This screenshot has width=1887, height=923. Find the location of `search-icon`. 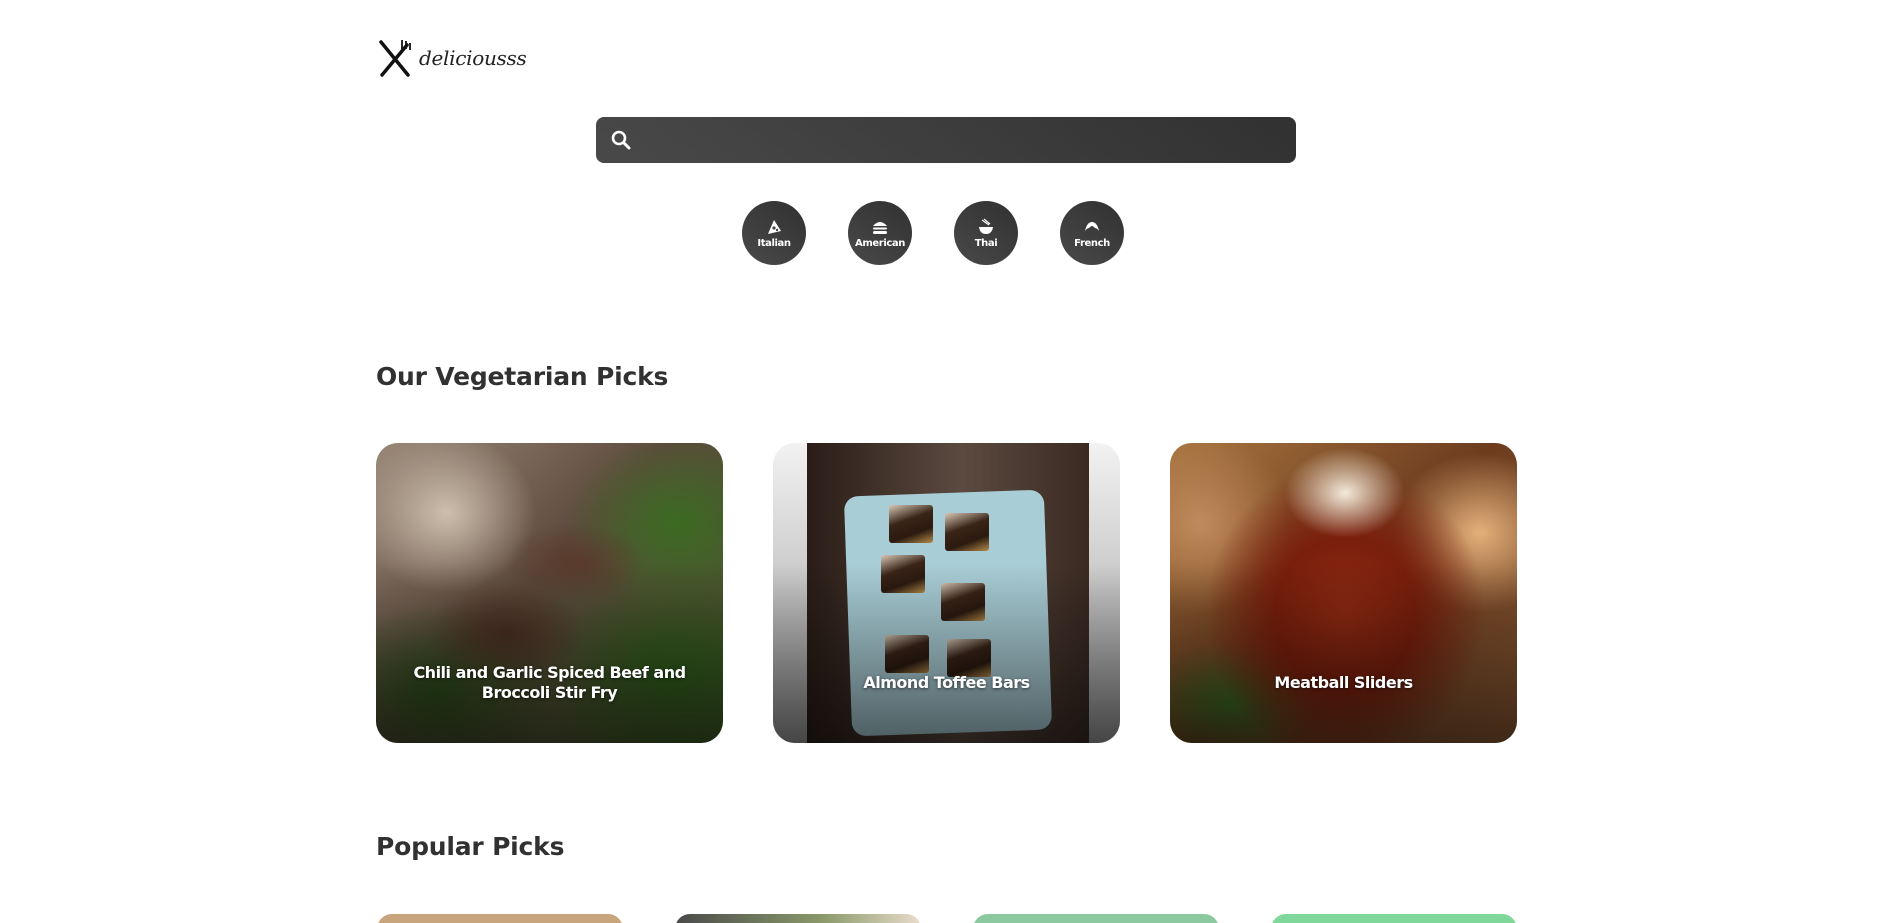

search-icon is located at coordinates (621, 140).